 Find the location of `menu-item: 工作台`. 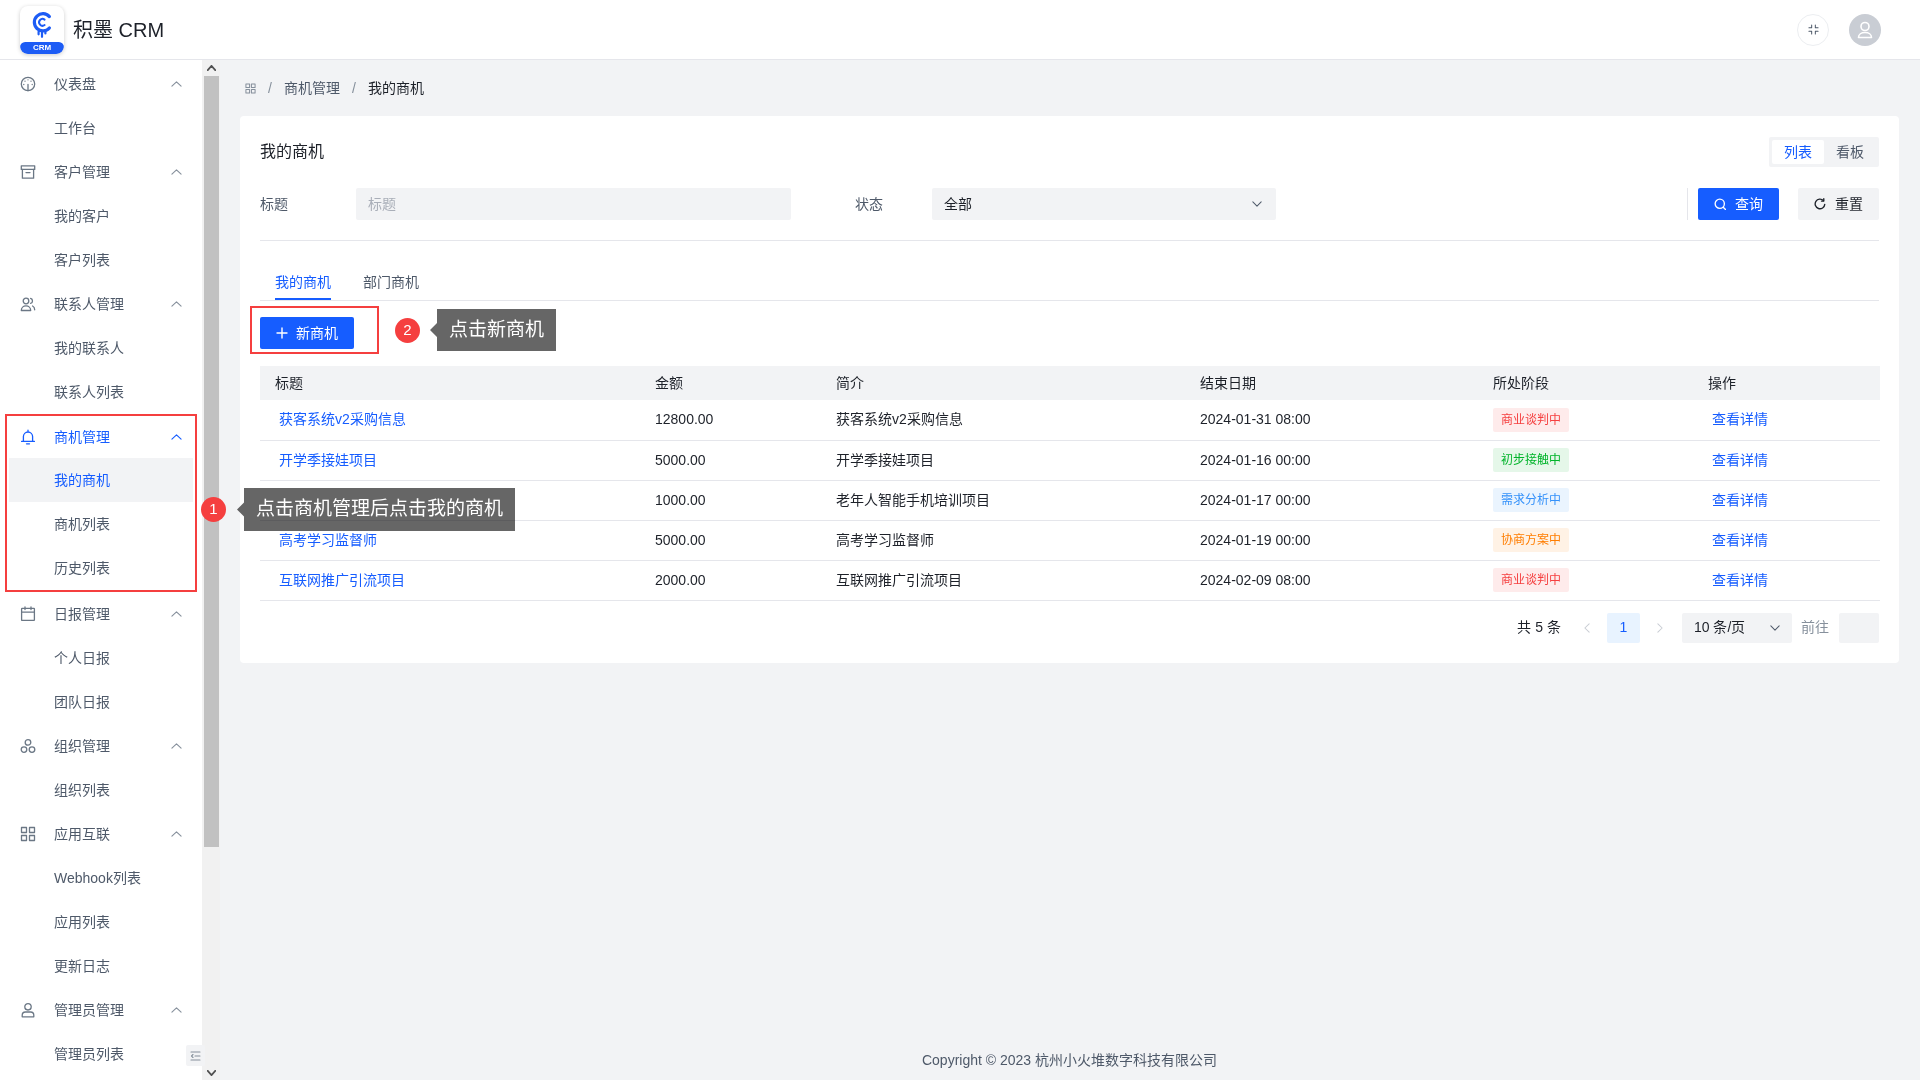

menu-item: 工作台 is located at coordinates (92, 128).